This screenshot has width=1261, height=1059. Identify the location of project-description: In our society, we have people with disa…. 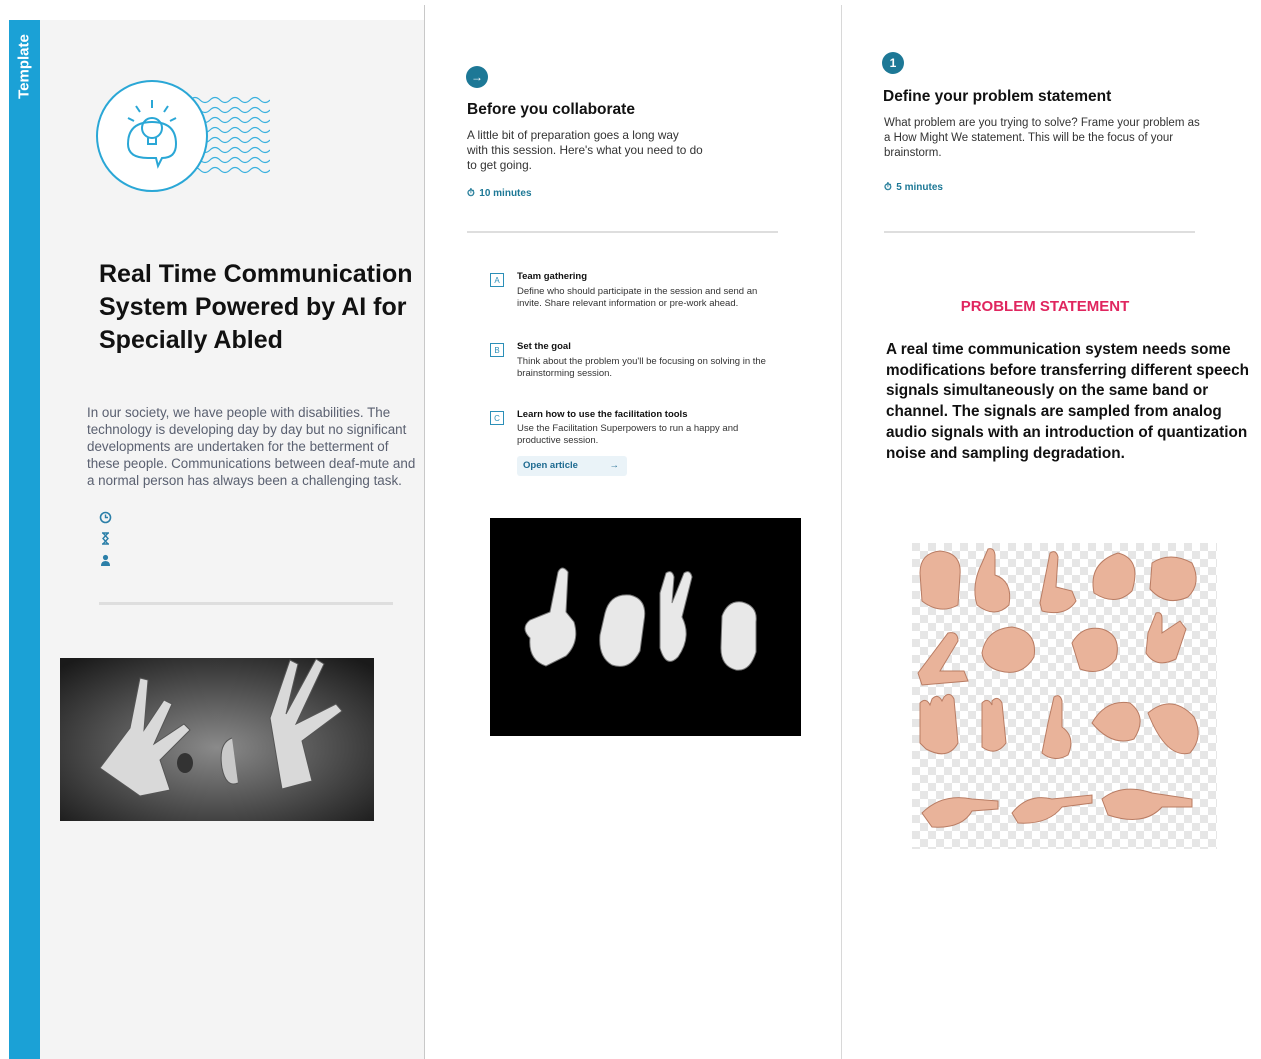
(251, 446).